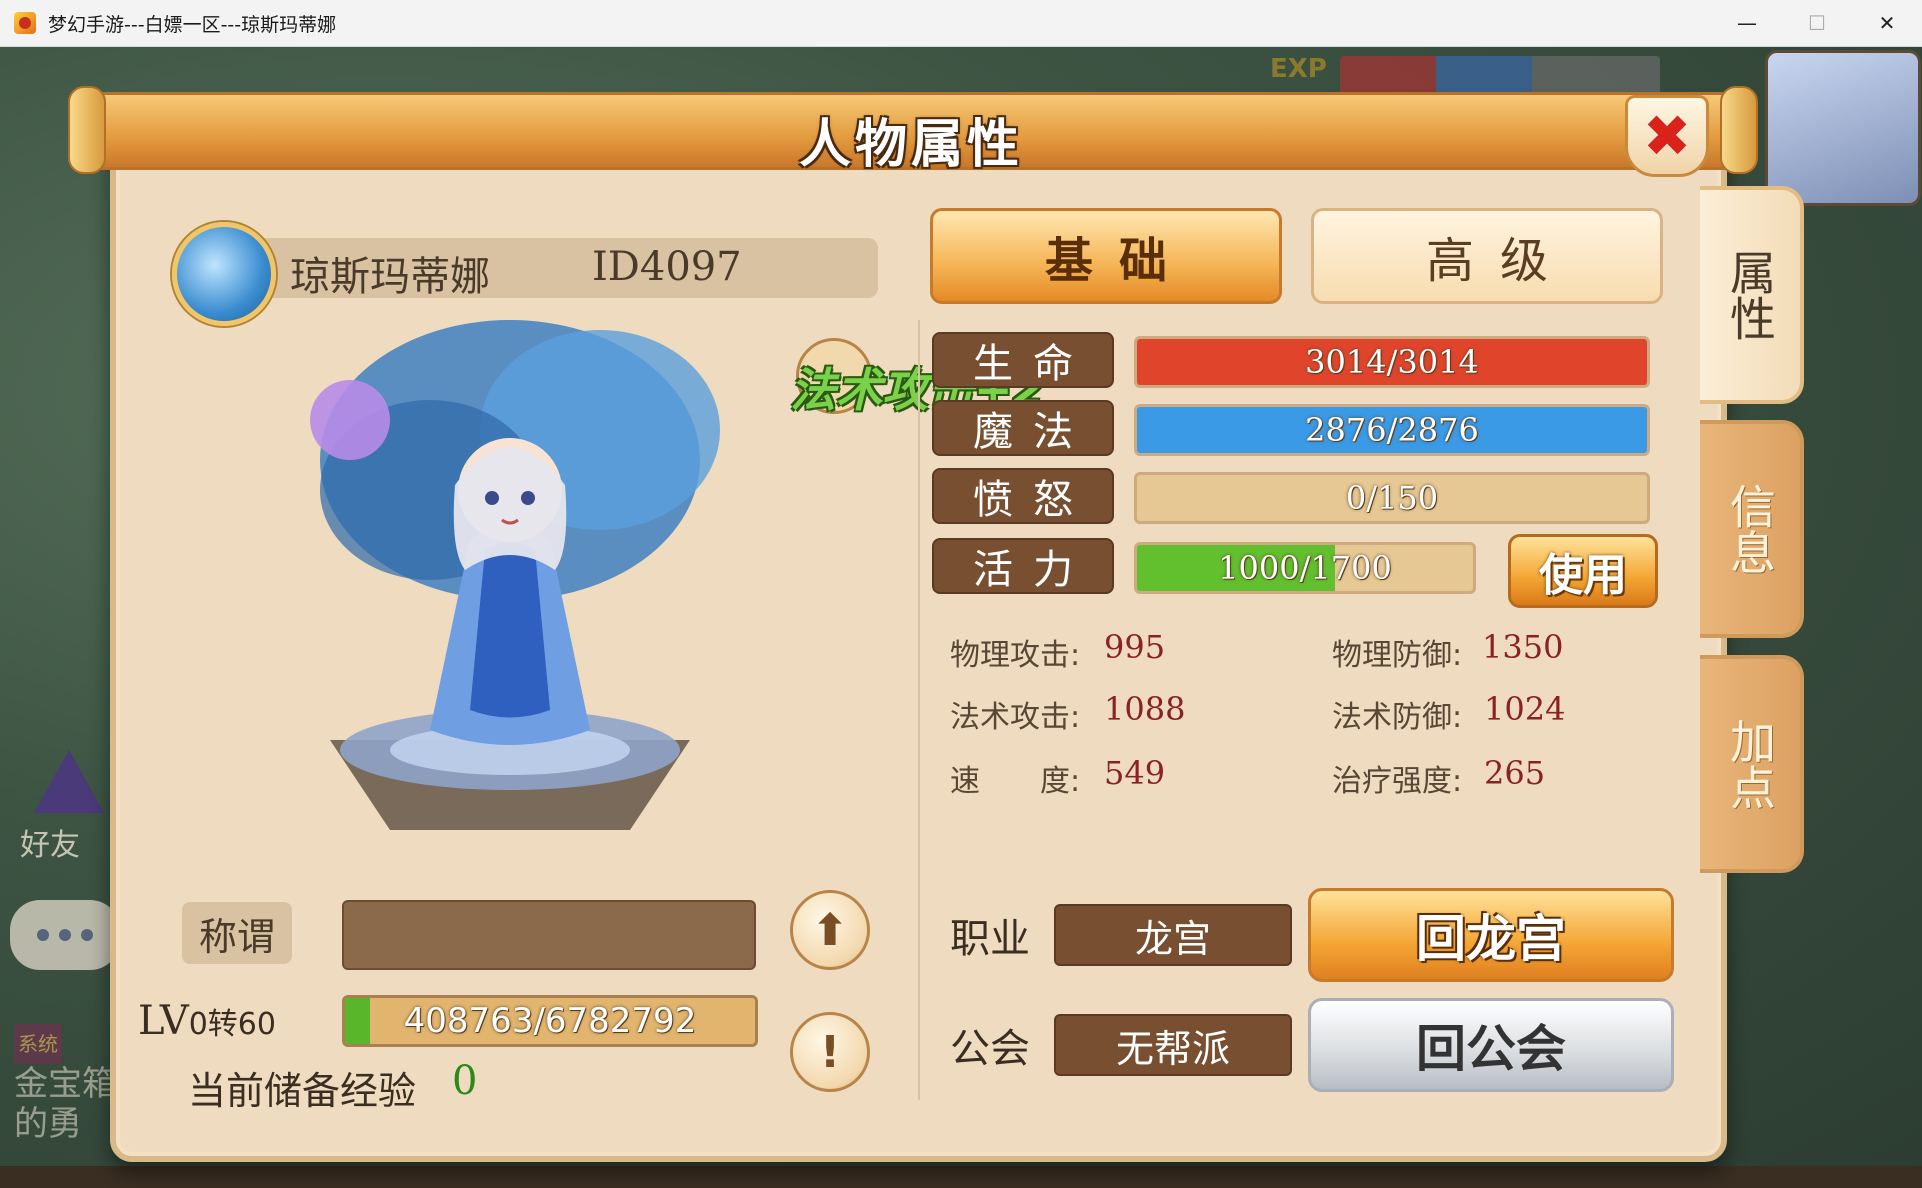 The image size is (1922, 1188). What do you see at coordinates (1173, 1045) in the screenshot?
I see `guild-value: 无帮派` at bounding box center [1173, 1045].